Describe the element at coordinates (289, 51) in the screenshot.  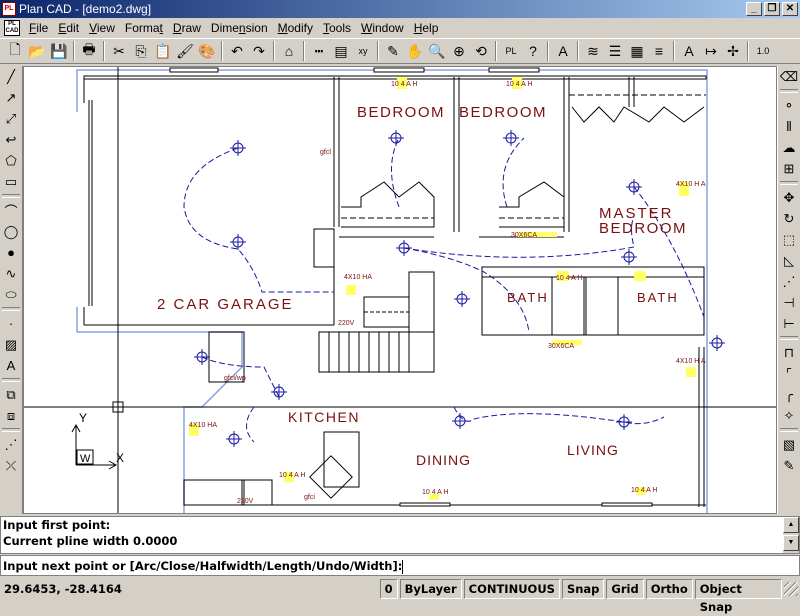
I see `insert-block-button: ⌂` at that location.